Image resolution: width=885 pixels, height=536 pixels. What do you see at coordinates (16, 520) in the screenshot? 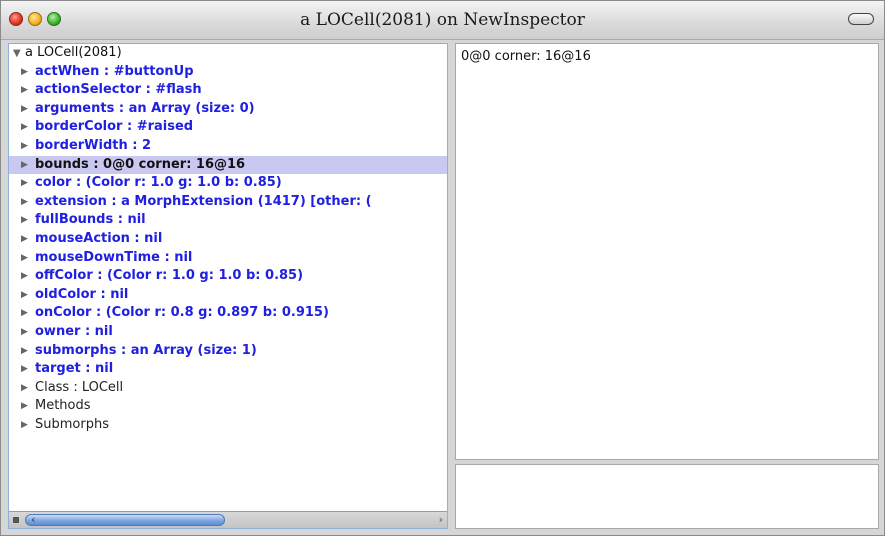
I see `scrollbar-menu-icon` at bounding box center [16, 520].